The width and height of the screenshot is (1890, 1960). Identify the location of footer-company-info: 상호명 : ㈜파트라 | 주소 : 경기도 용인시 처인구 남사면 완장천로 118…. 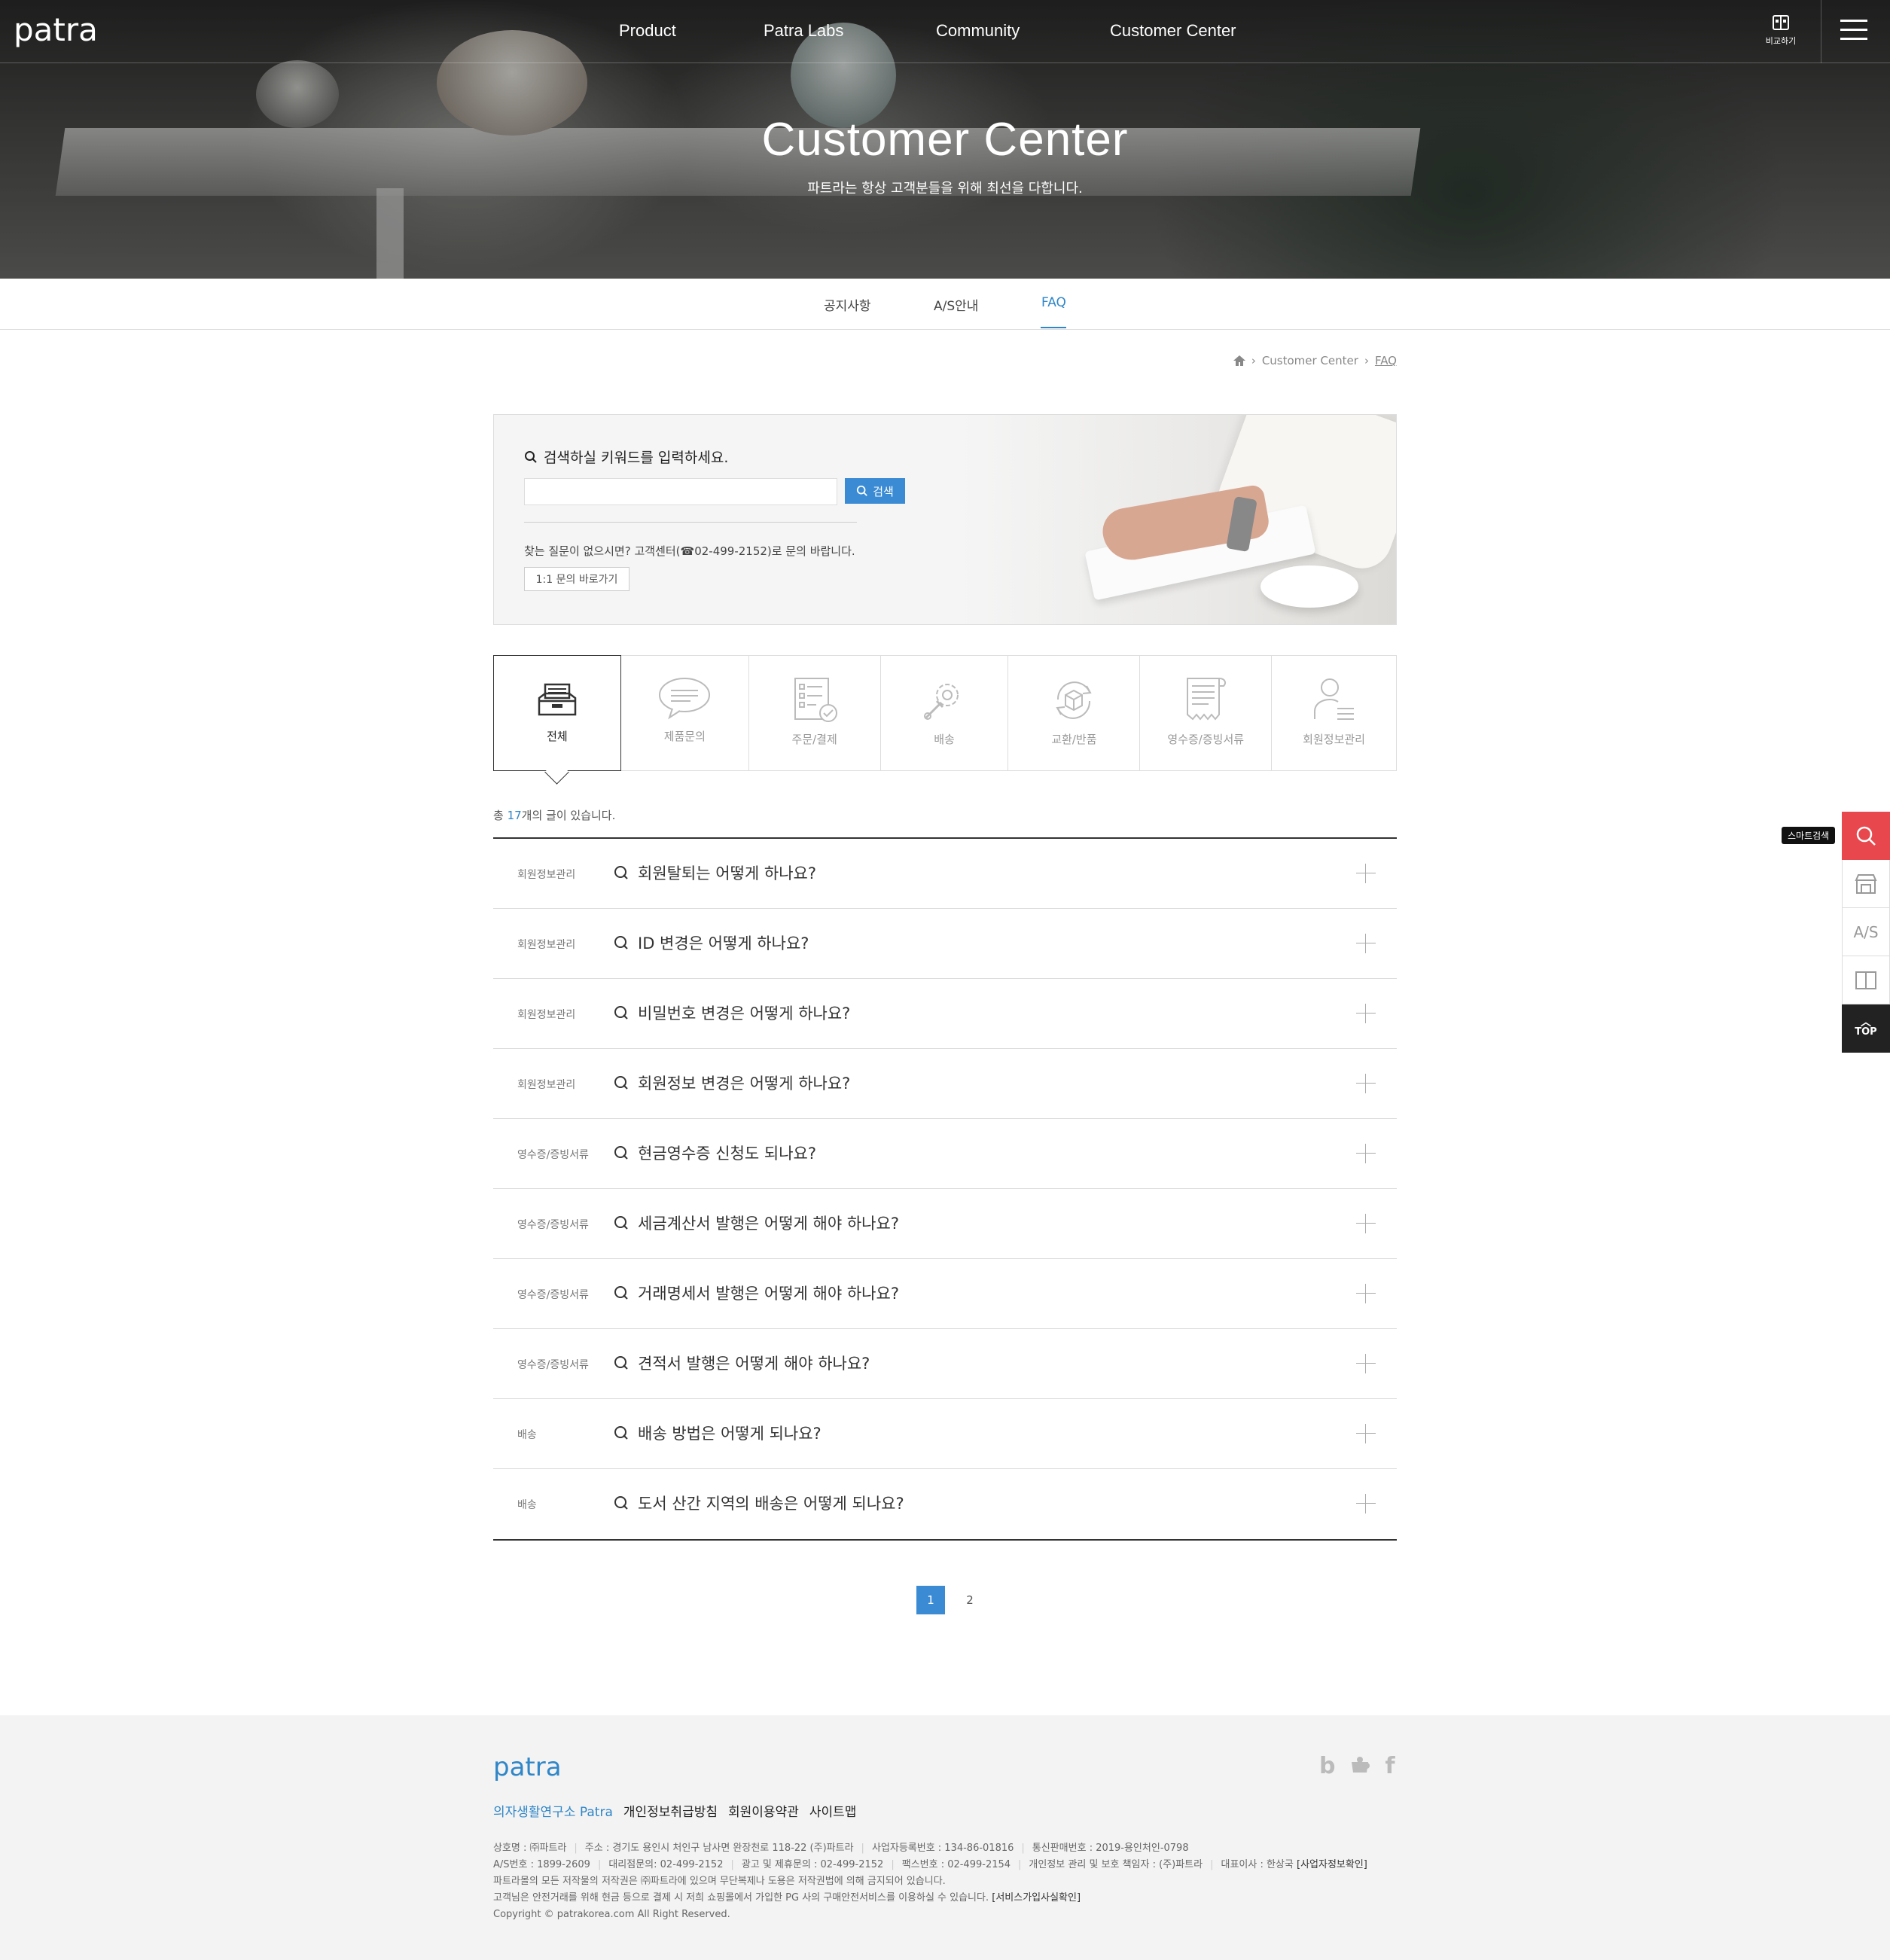
(930, 1881).